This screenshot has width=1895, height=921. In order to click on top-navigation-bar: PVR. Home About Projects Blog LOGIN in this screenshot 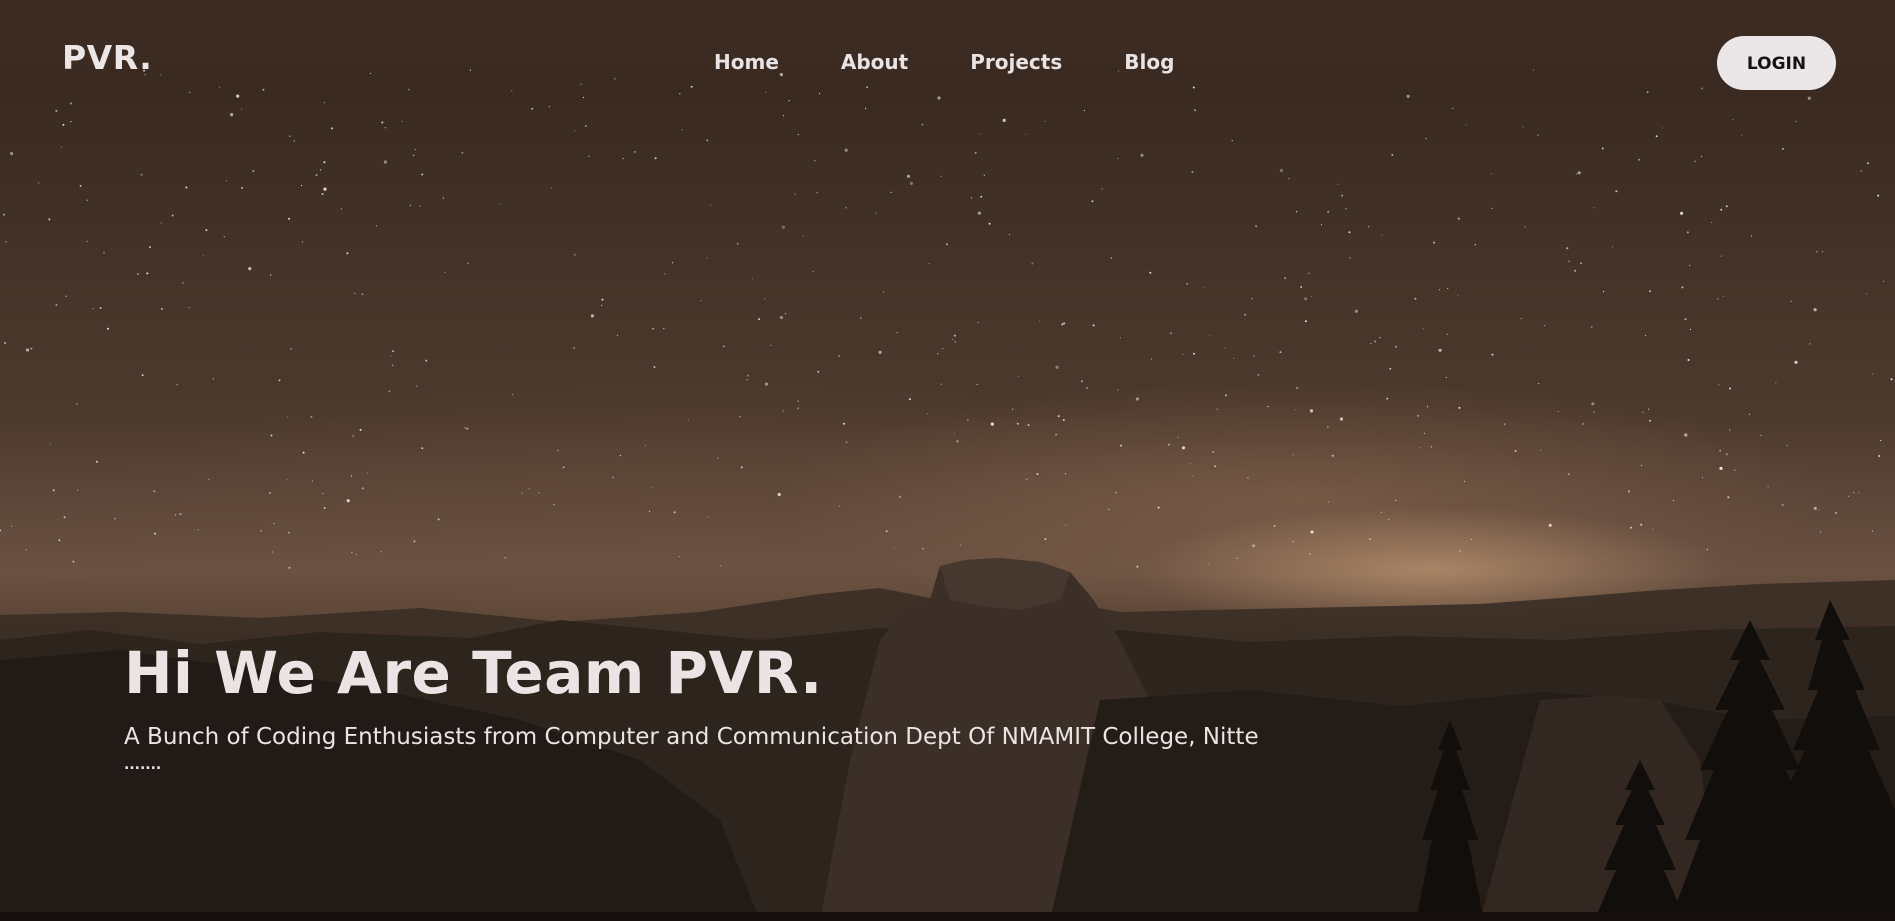, I will do `click(947, 62)`.